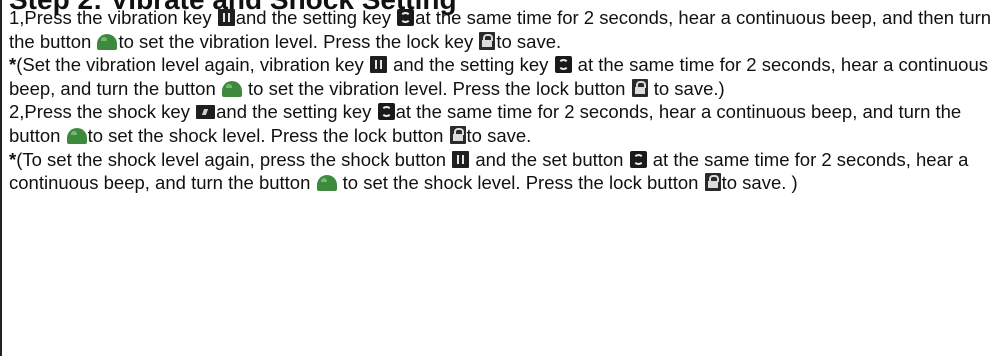 This screenshot has width=1007, height=356. I want to click on text: and the set button, so click(549, 159).